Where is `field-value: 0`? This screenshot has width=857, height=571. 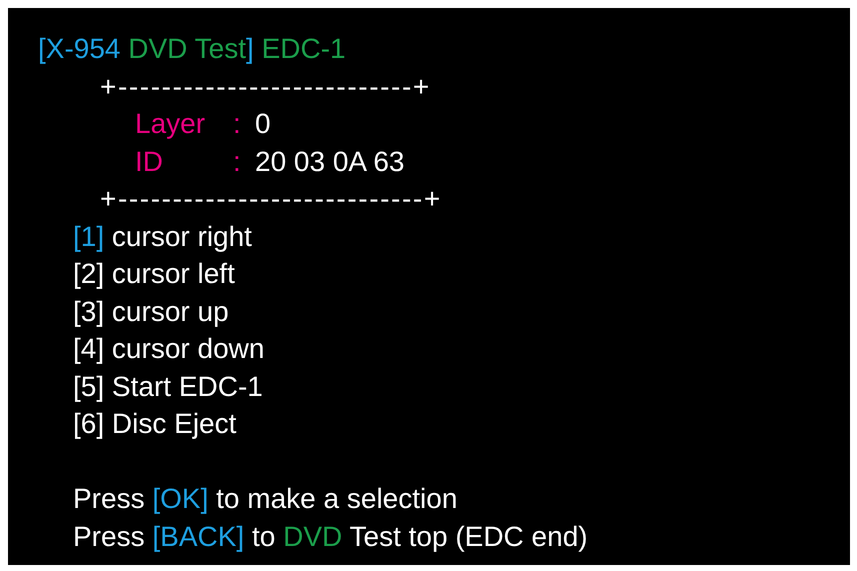 field-value: 0 is located at coordinates (263, 124).